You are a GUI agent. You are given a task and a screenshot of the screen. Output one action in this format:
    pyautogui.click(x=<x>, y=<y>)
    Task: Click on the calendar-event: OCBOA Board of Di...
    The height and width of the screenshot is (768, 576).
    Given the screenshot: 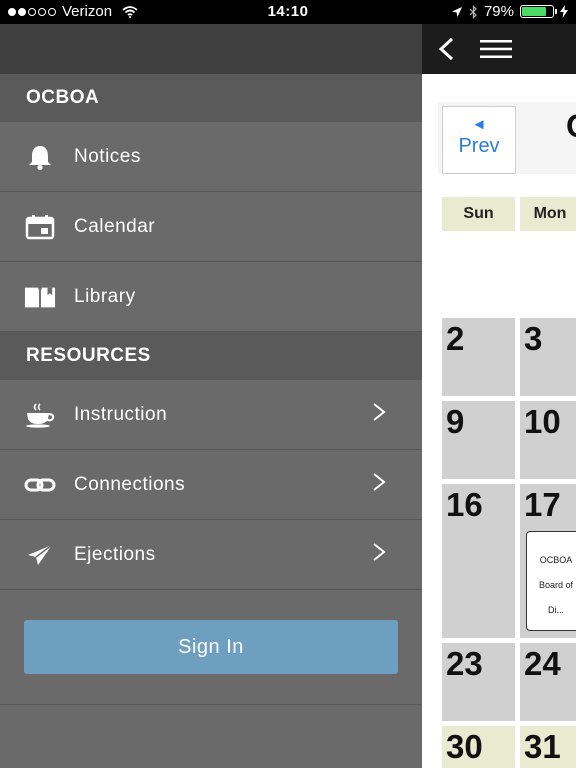 What is the action you would take?
    pyautogui.click(x=551, y=581)
    